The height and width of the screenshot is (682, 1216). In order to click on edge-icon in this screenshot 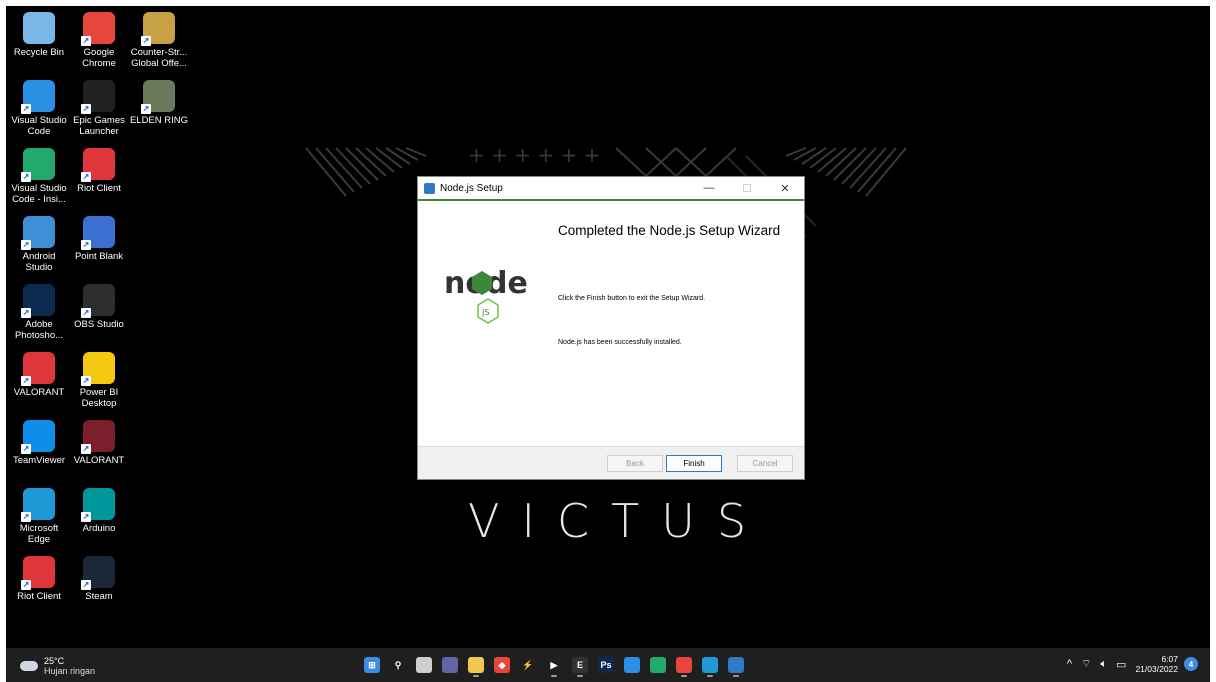, I will do `click(710, 665)`.